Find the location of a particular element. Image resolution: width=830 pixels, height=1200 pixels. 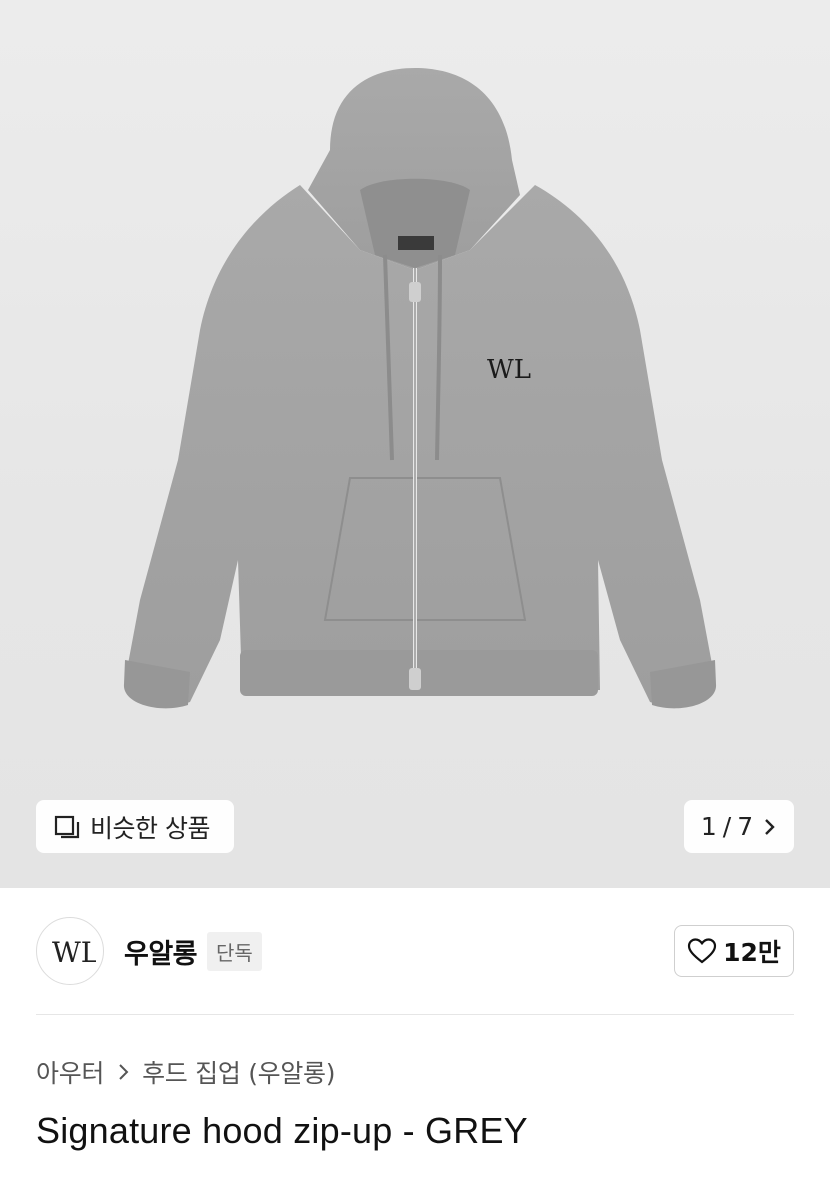

breadcrumb: 아우터 후드 집업 (우알롱) is located at coordinates (186, 1072).